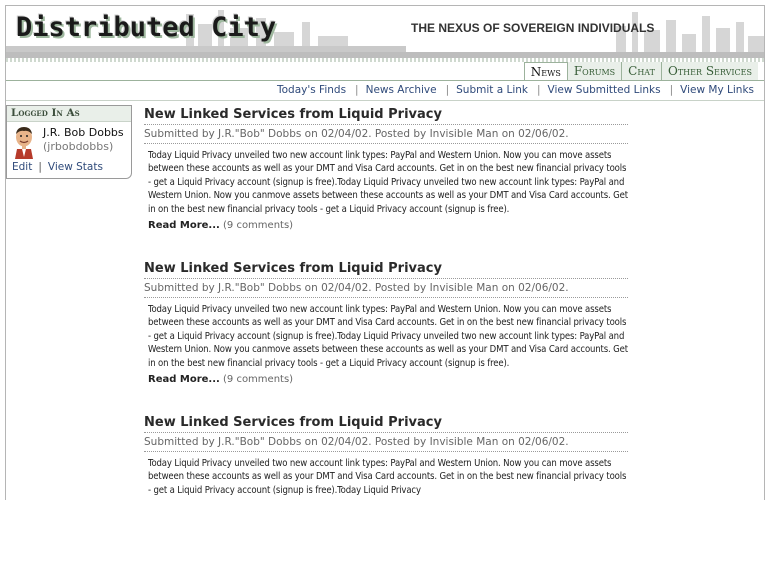  Describe the element at coordinates (311, 90) in the screenshot. I see `subnav-todays-finds: Today's Finds` at that location.